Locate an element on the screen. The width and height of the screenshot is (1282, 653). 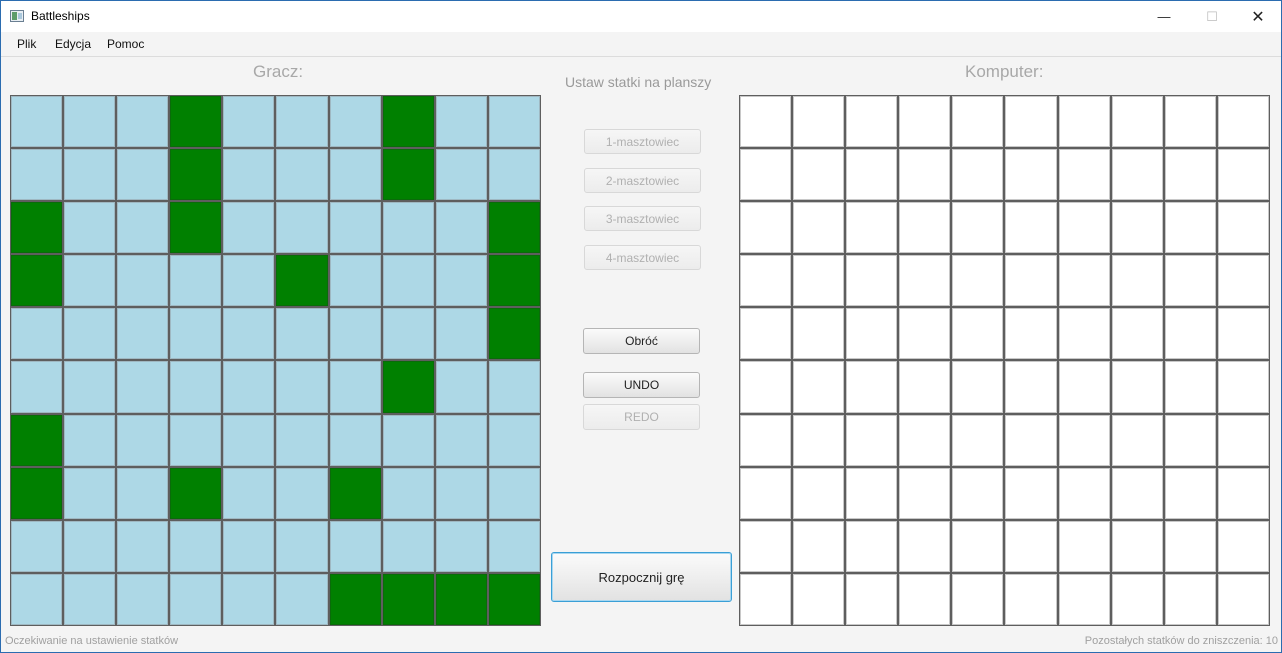
start-game-button: Rozpocznij grę is located at coordinates (641, 577).